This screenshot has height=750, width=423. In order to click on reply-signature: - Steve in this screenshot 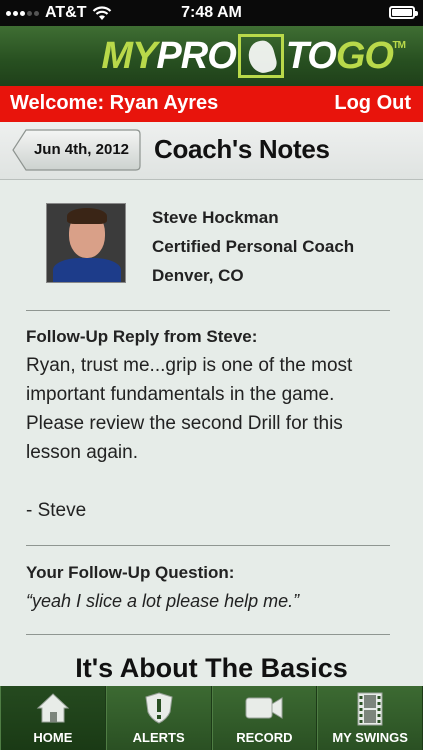, I will do `click(56, 510)`.